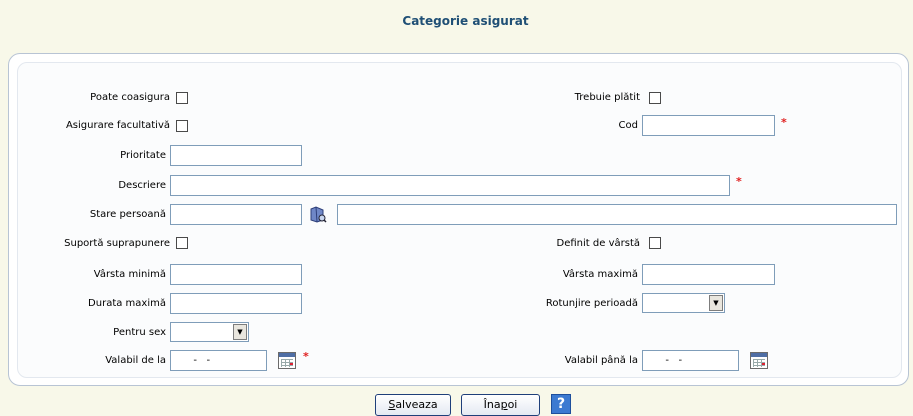  Describe the element at coordinates (236, 303) in the screenshot. I see `durata-maxima-input` at that location.